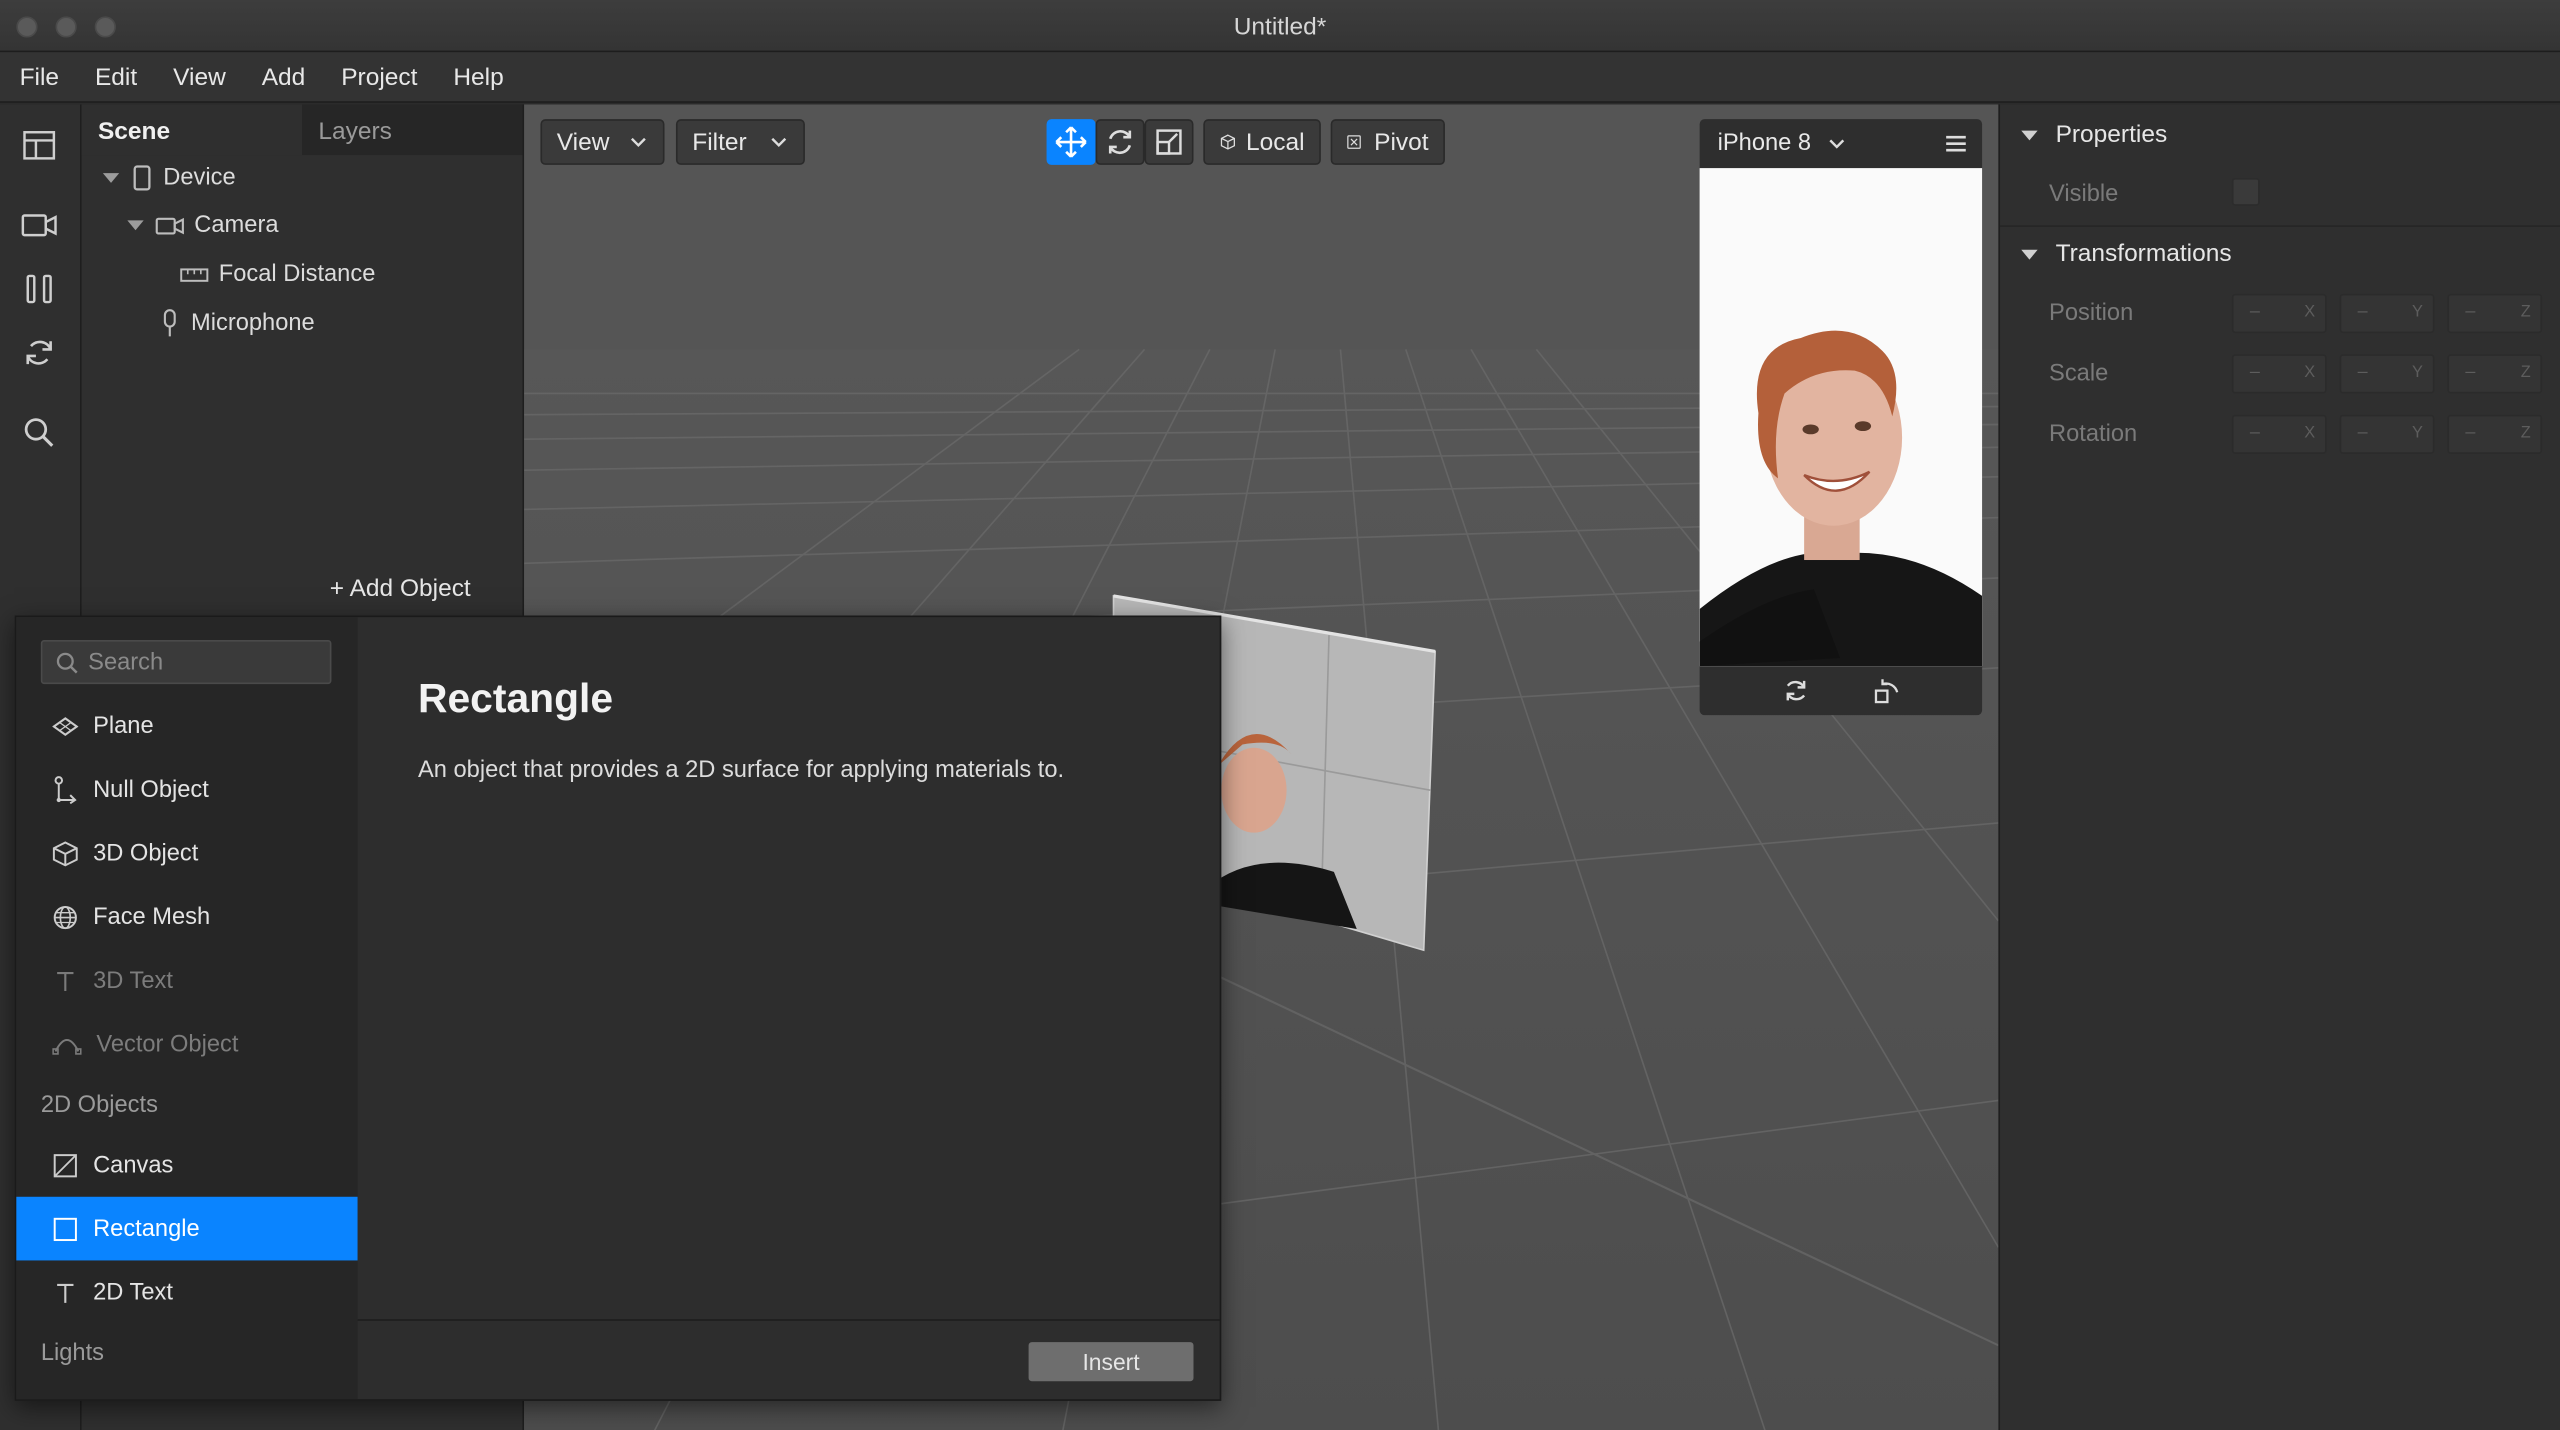  I want to click on visible-checkbox, so click(2245, 191).